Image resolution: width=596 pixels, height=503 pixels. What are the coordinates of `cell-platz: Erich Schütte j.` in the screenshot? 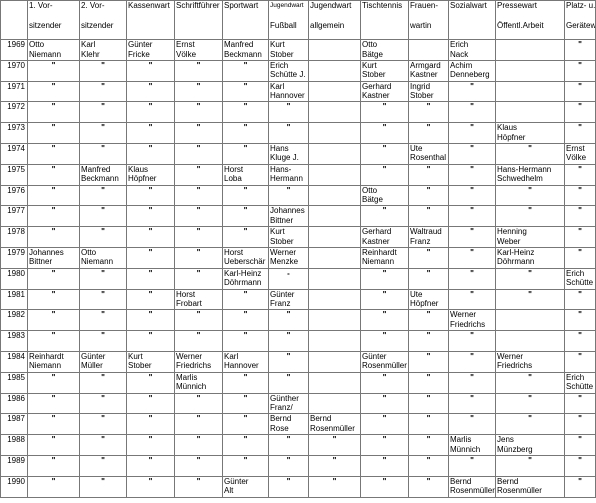 It's located at (580, 382).